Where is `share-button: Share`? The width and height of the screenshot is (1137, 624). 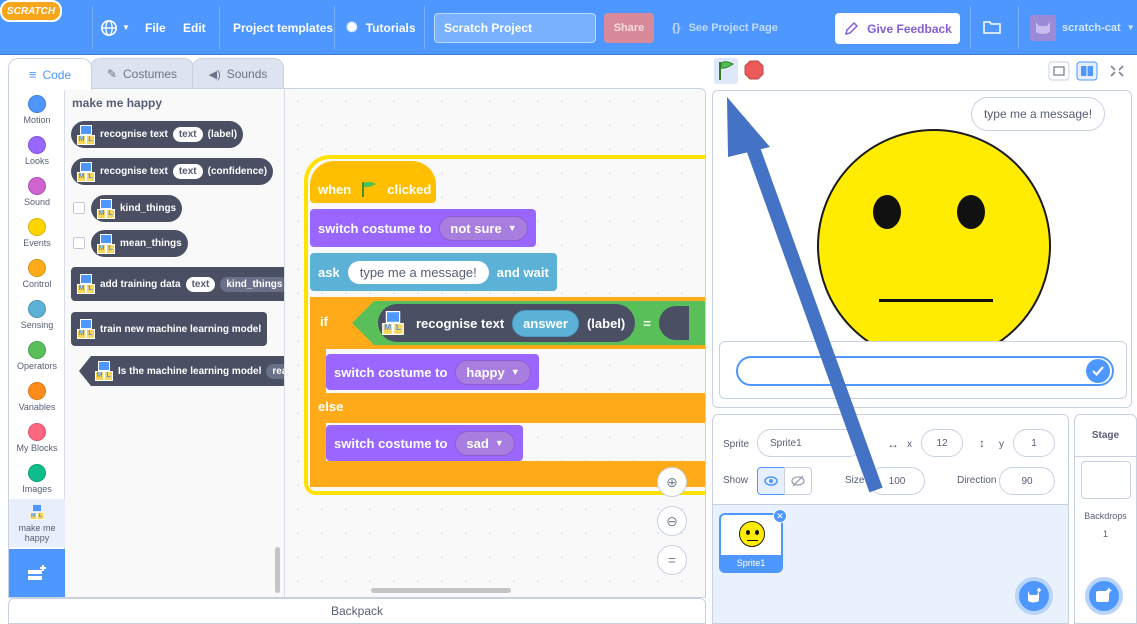
share-button: Share is located at coordinates (629, 28).